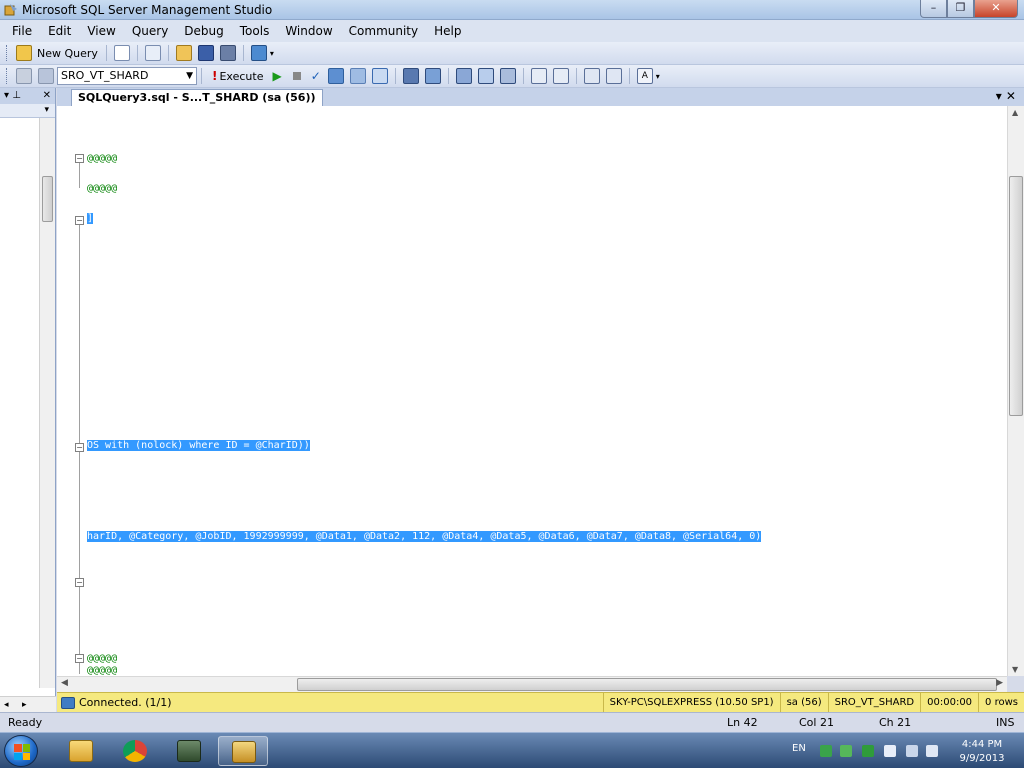 The height and width of the screenshot is (768, 1024). Describe the element at coordinates (613, 76) in the screenshot. I see `increase-indent-icon` at that location.